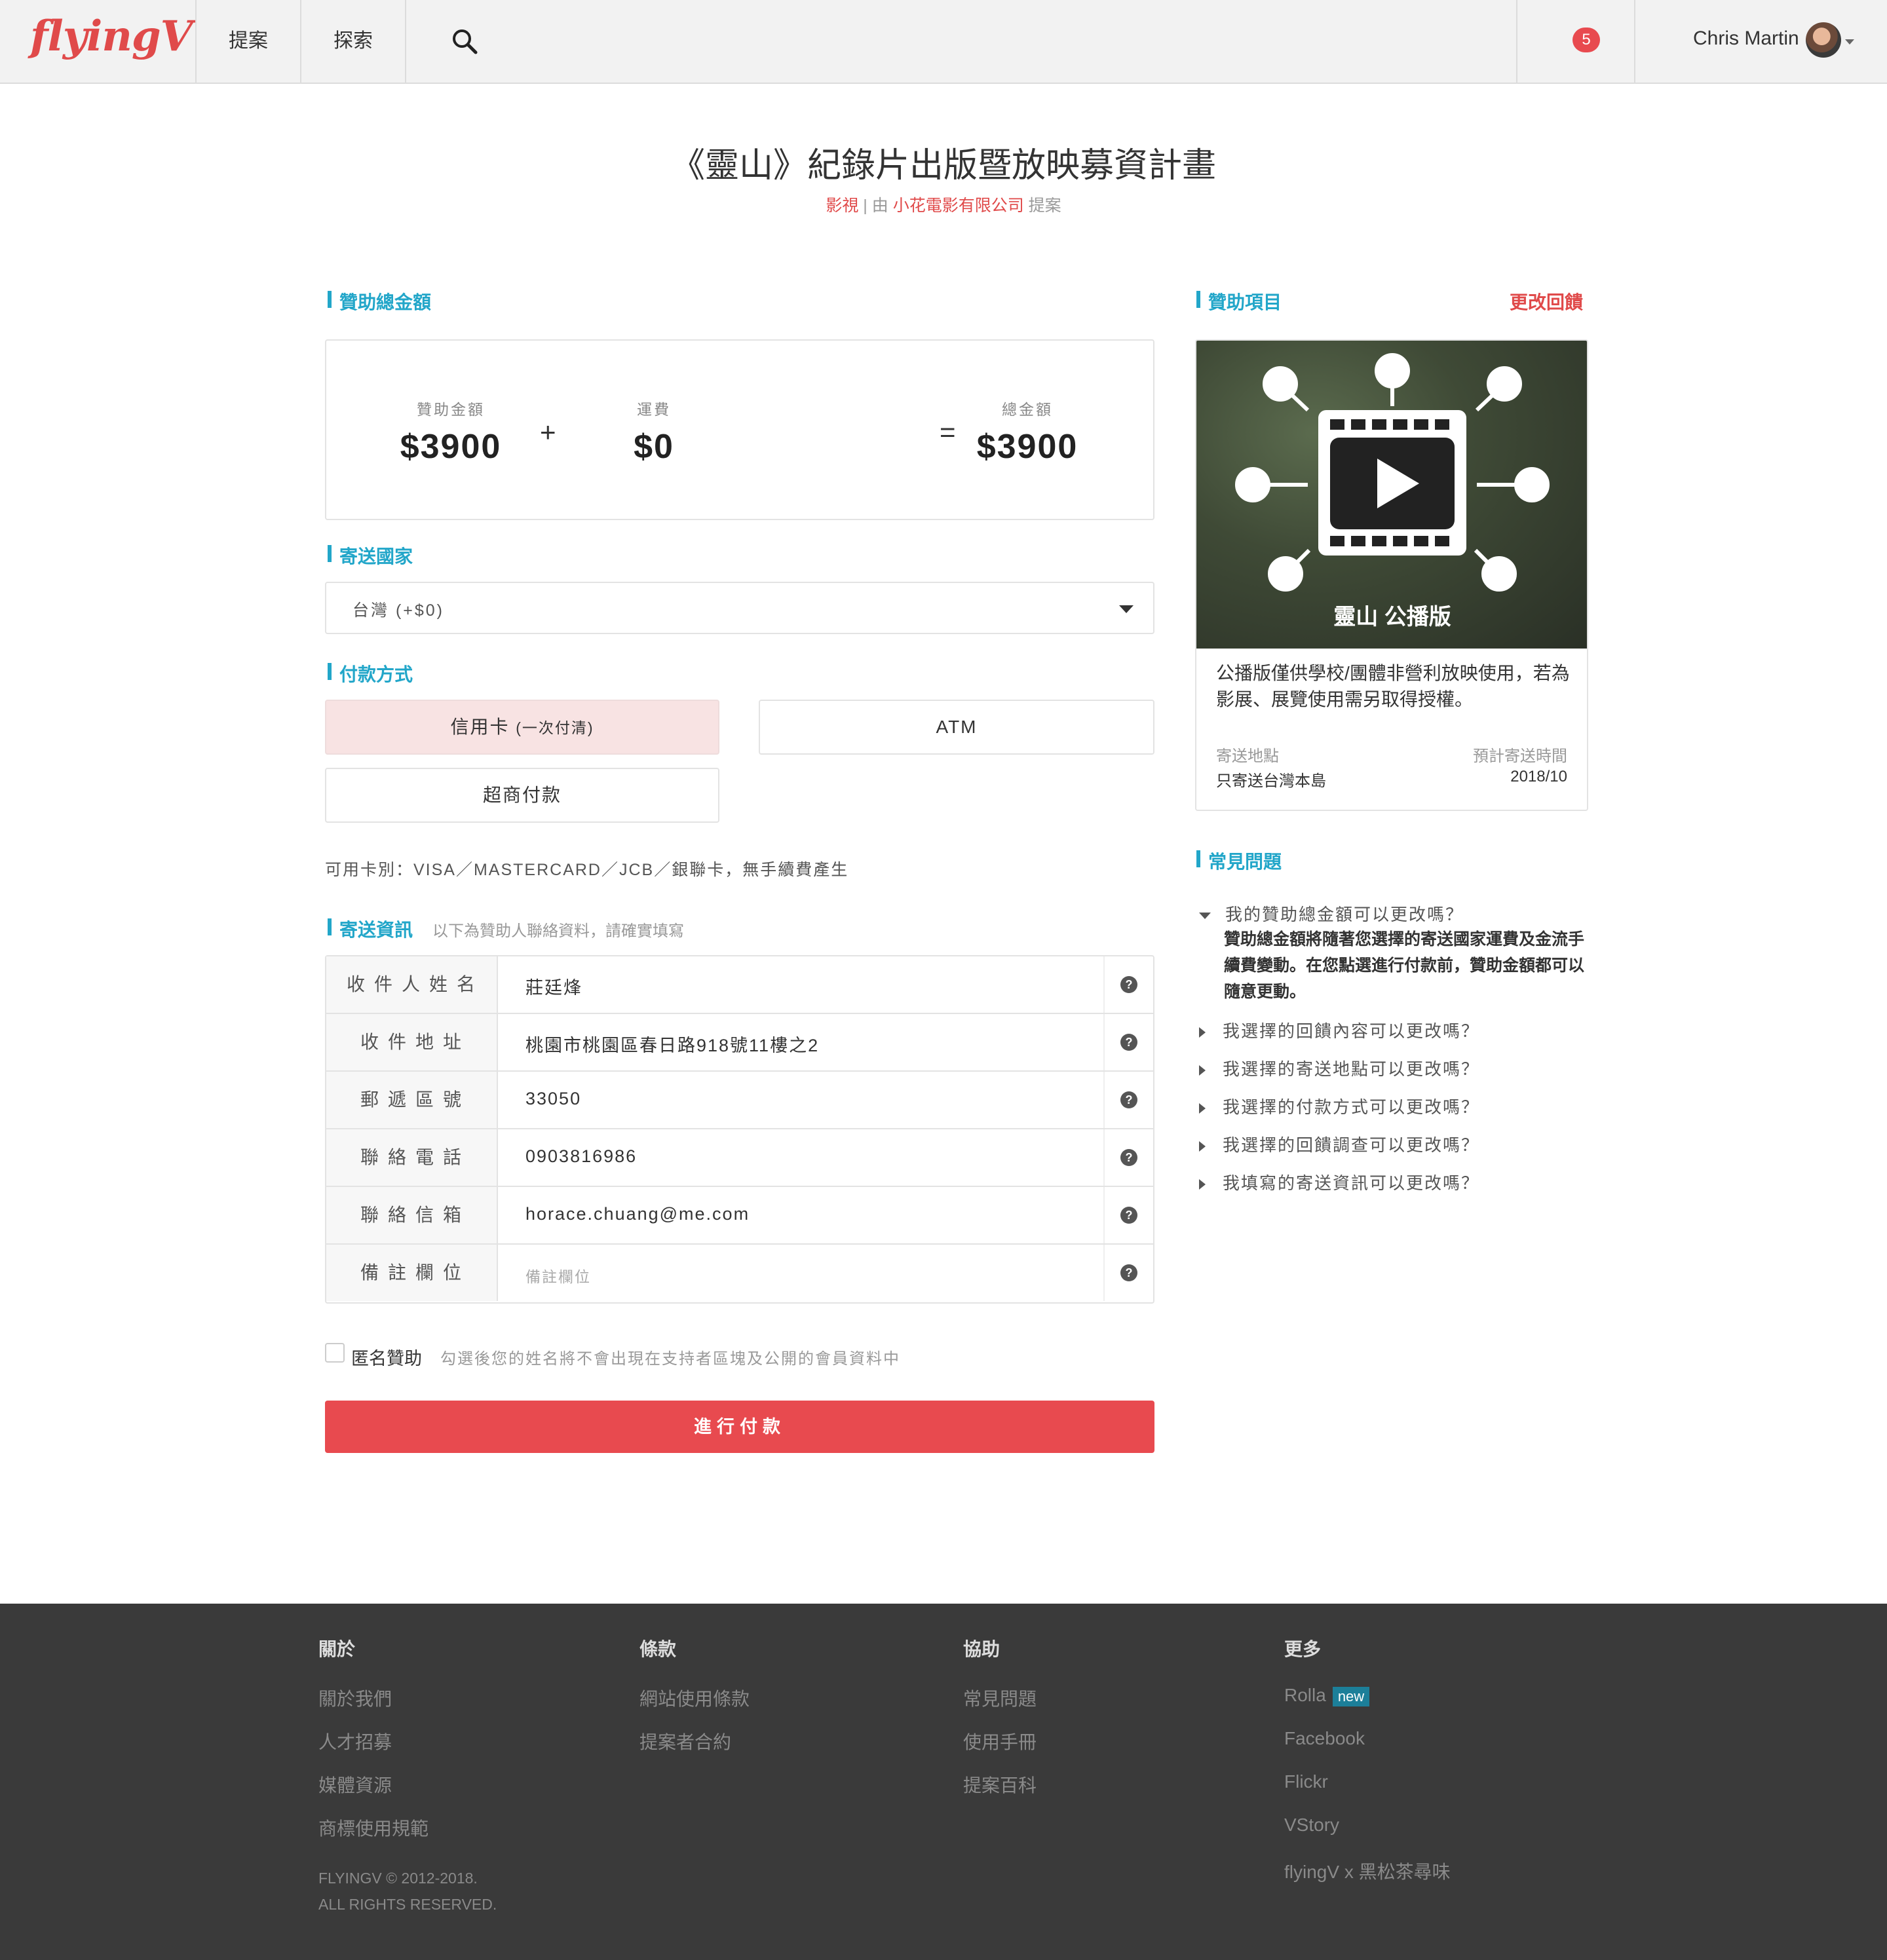 This screenshot has height=1960, width=1887. Describe the element at coordinates (1339, 1106) in the screenshot. I see `faq-item: 我選擇的付款方式可以更改嗎？` at that location.